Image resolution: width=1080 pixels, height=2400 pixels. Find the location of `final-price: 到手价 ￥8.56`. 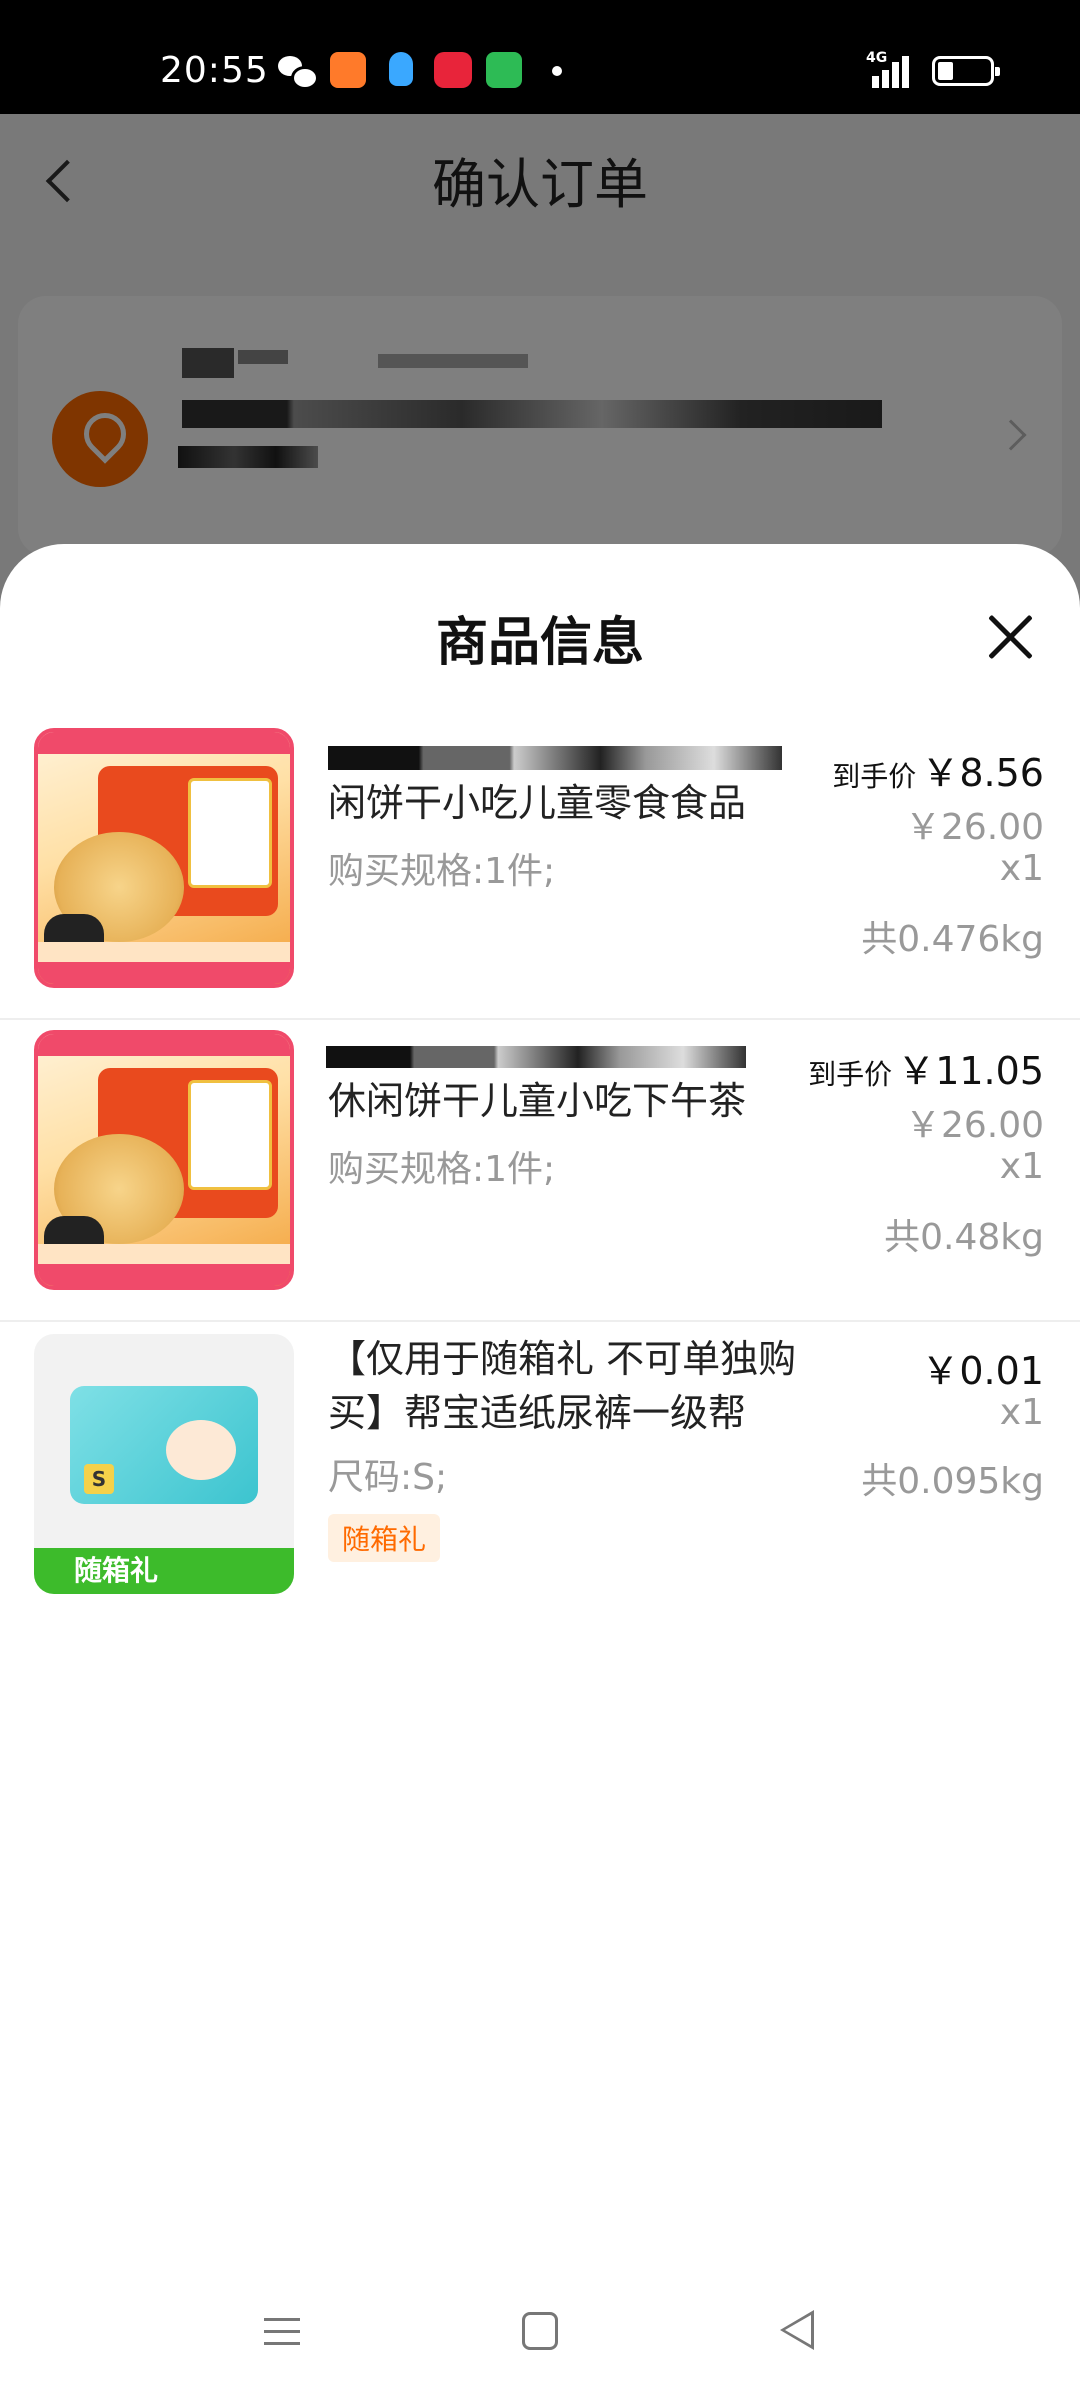

final-price: 到手价 ￥8.56 is located at coordinates (938, 769).